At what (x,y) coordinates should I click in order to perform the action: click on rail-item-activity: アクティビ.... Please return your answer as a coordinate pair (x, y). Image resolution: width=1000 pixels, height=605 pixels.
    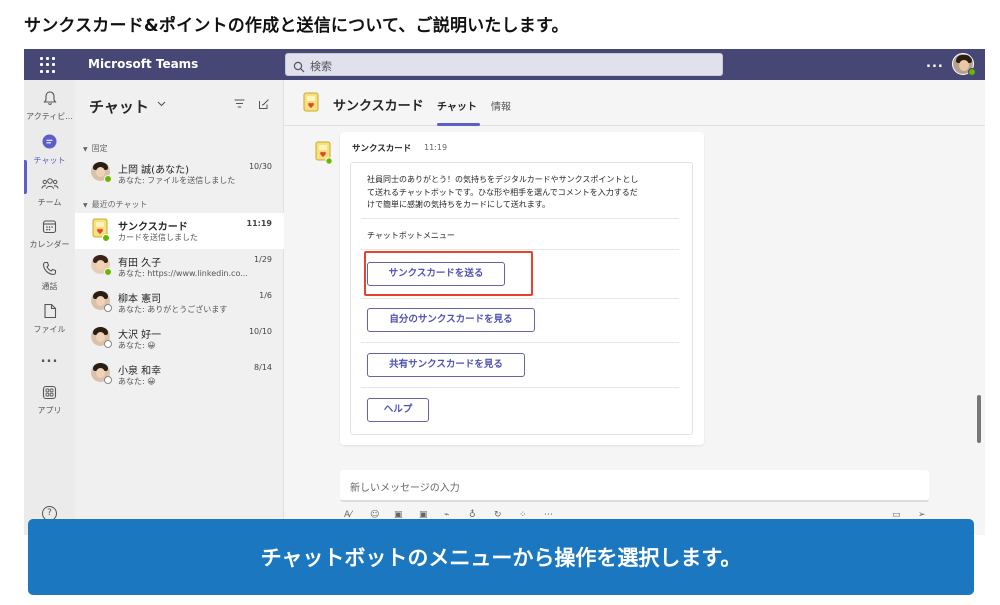
    Looking at the image, I should click on (49, 106).